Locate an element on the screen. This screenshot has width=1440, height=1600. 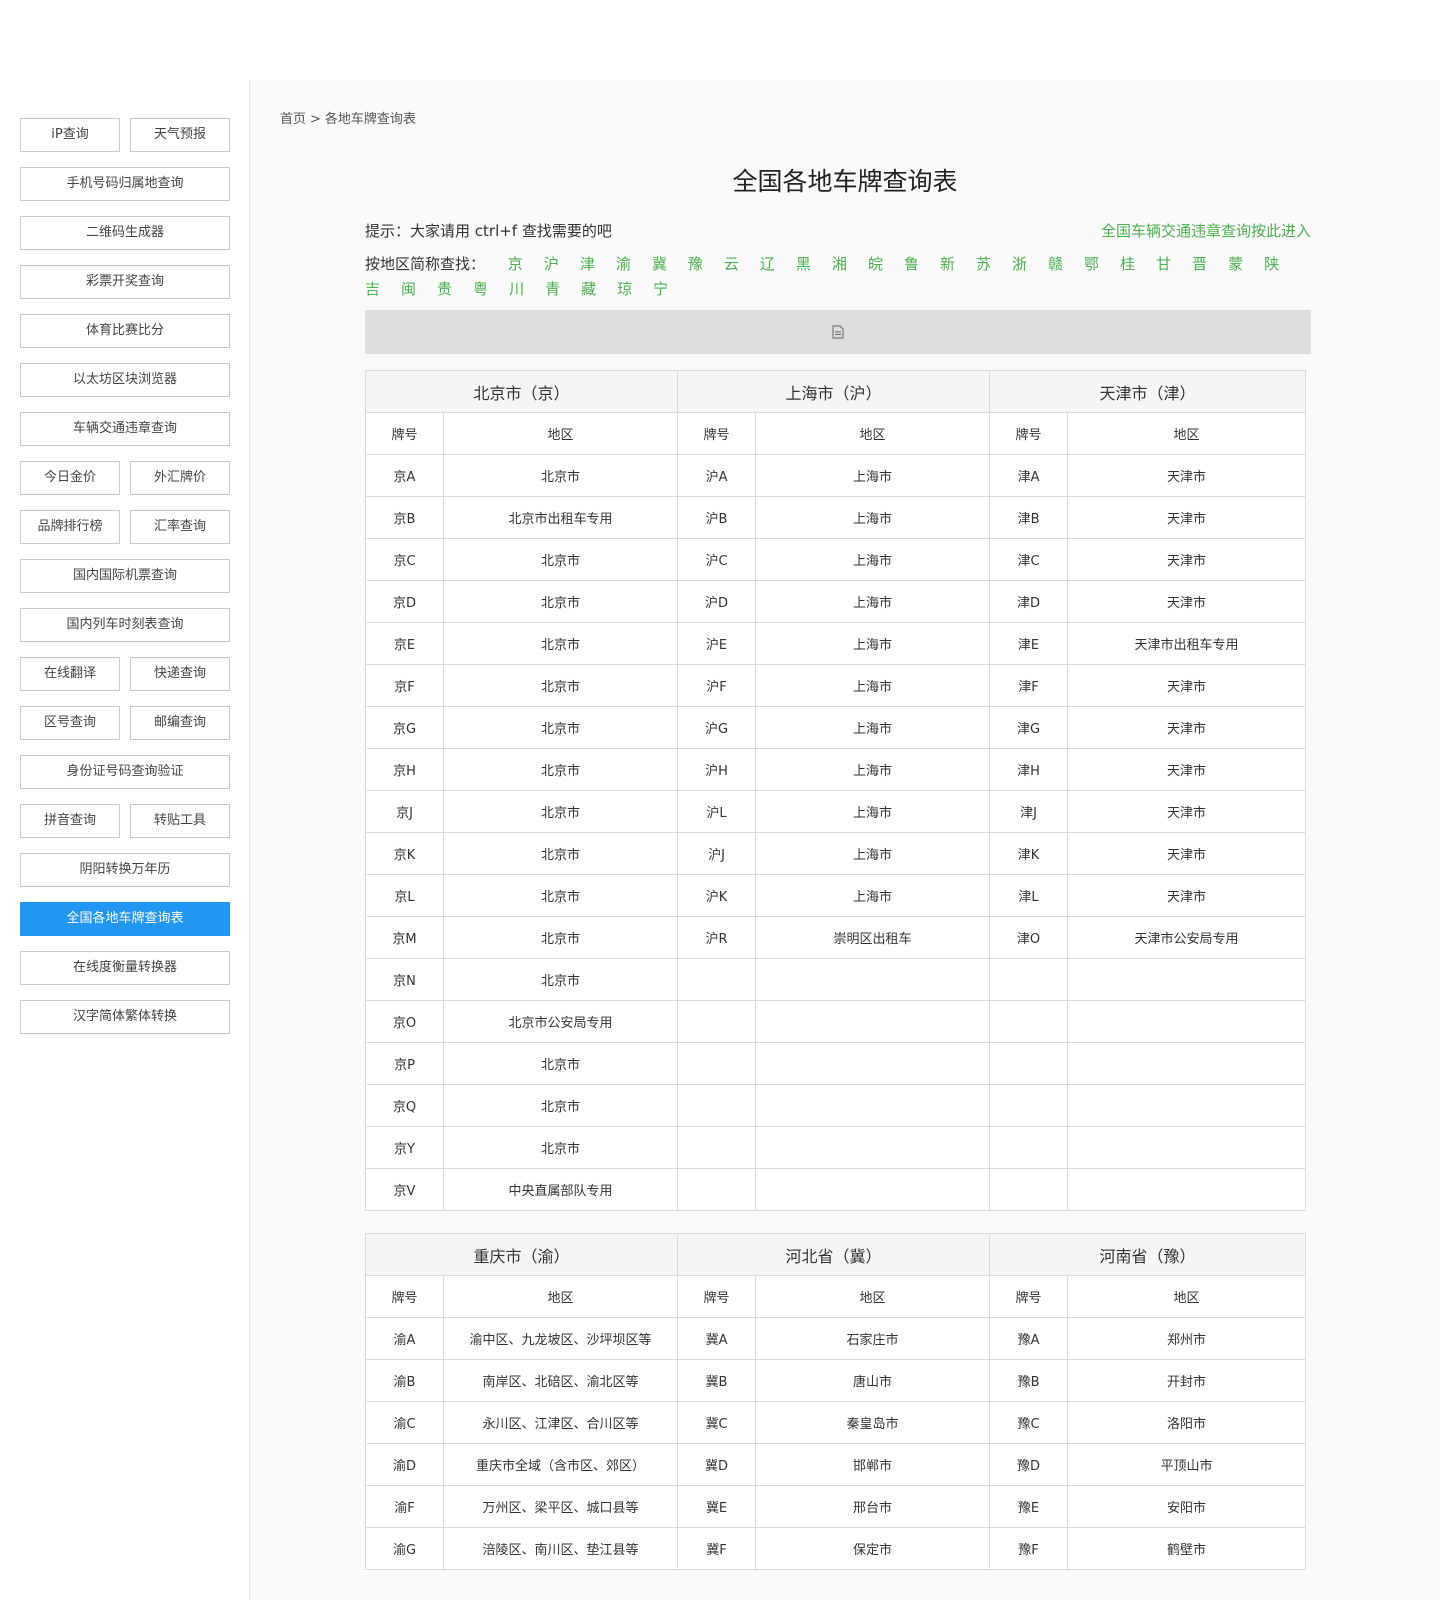
region-abbreviation-link: 新 is located at coordinates (947, 264).